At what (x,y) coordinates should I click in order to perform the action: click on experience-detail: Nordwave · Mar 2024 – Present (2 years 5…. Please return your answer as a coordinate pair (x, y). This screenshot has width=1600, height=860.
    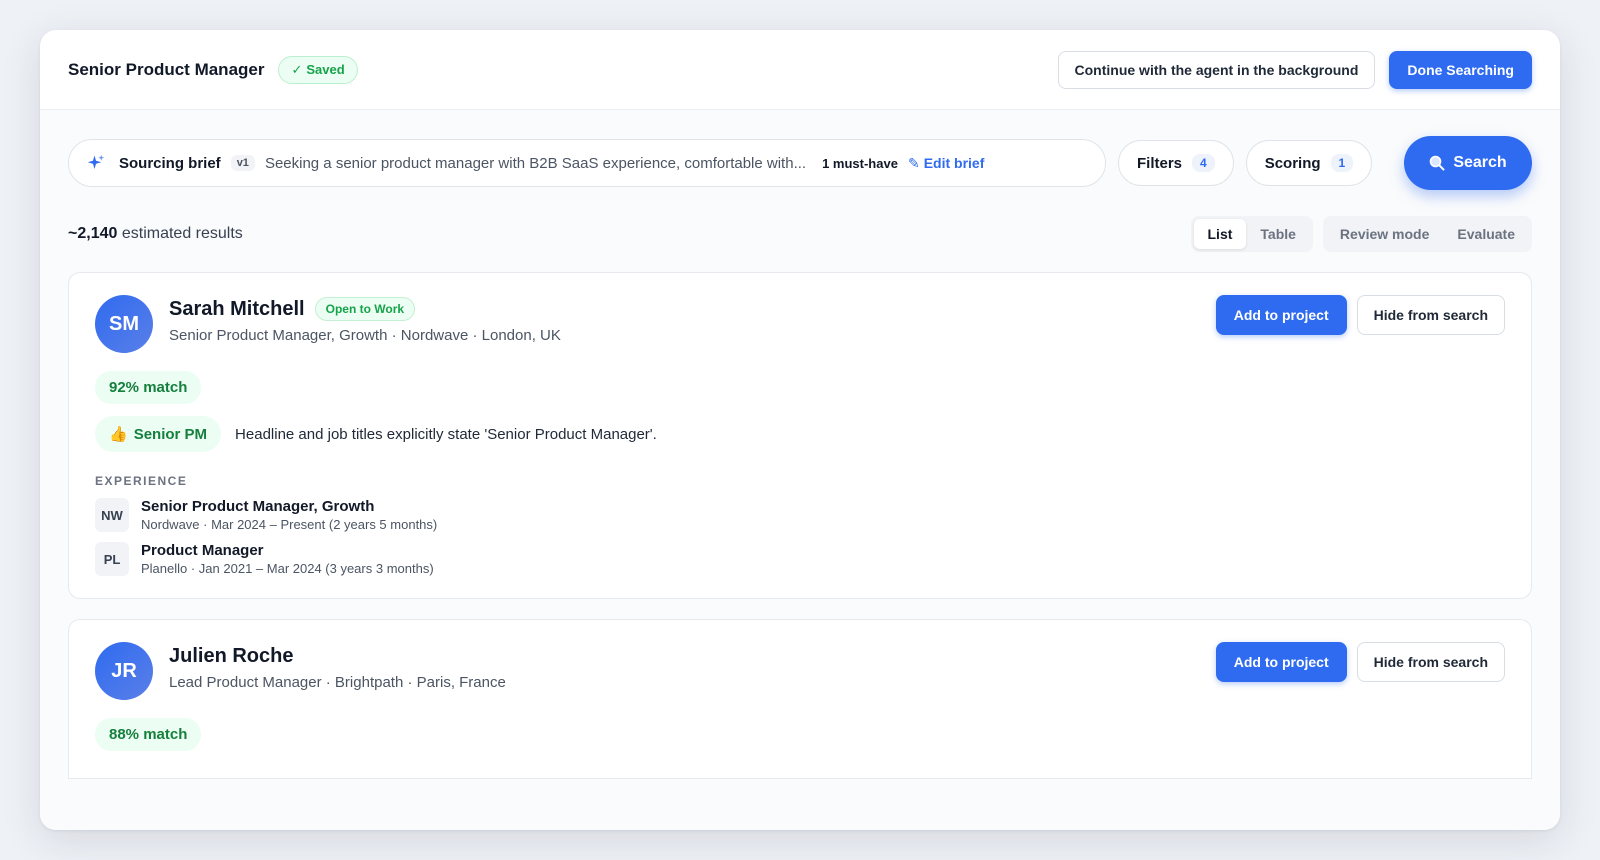
    Looking at the image, I should click on (289, 524).